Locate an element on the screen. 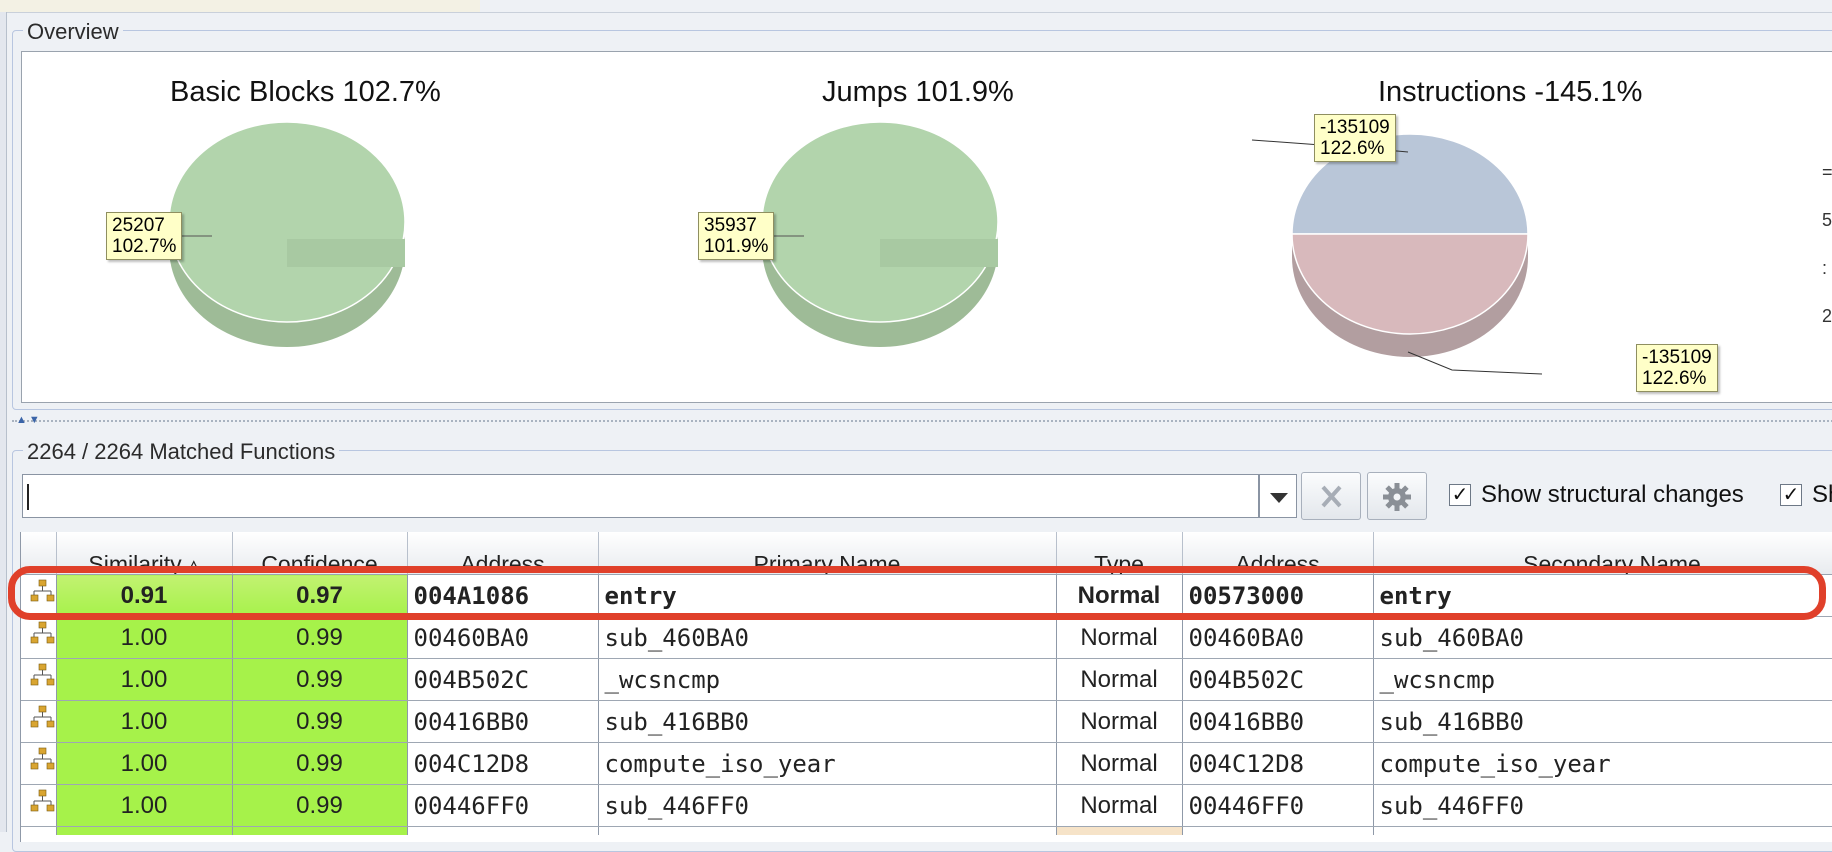  close-icon is located at coordinates (1331, 496).